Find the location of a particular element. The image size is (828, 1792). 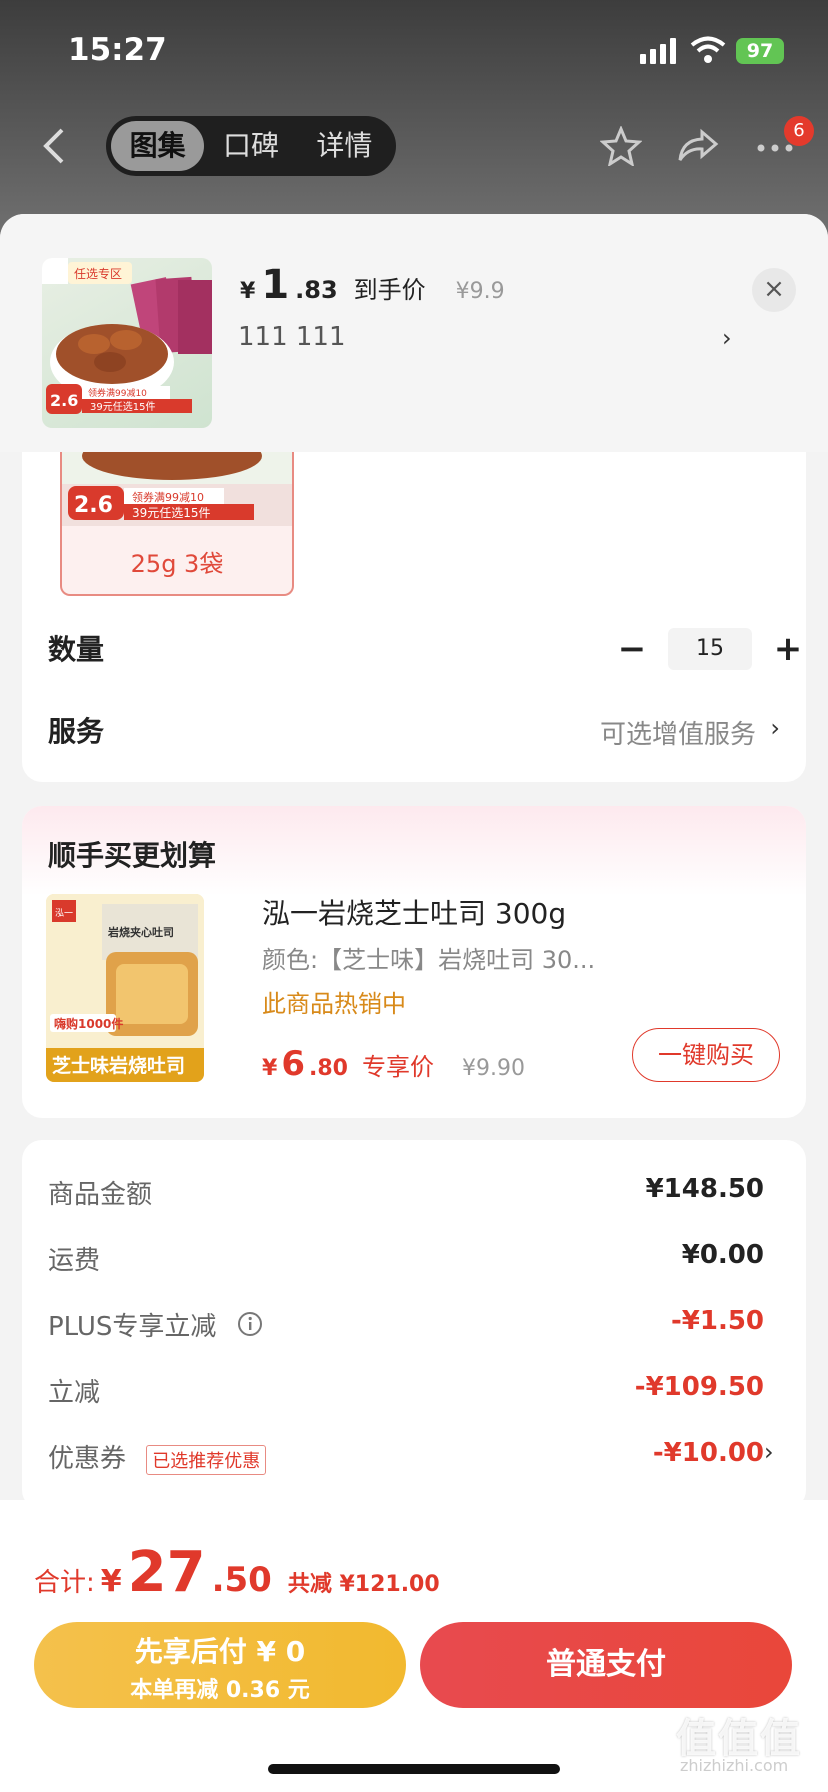

quantity-stepper: − 15 + is located at coordinates (710, 649).